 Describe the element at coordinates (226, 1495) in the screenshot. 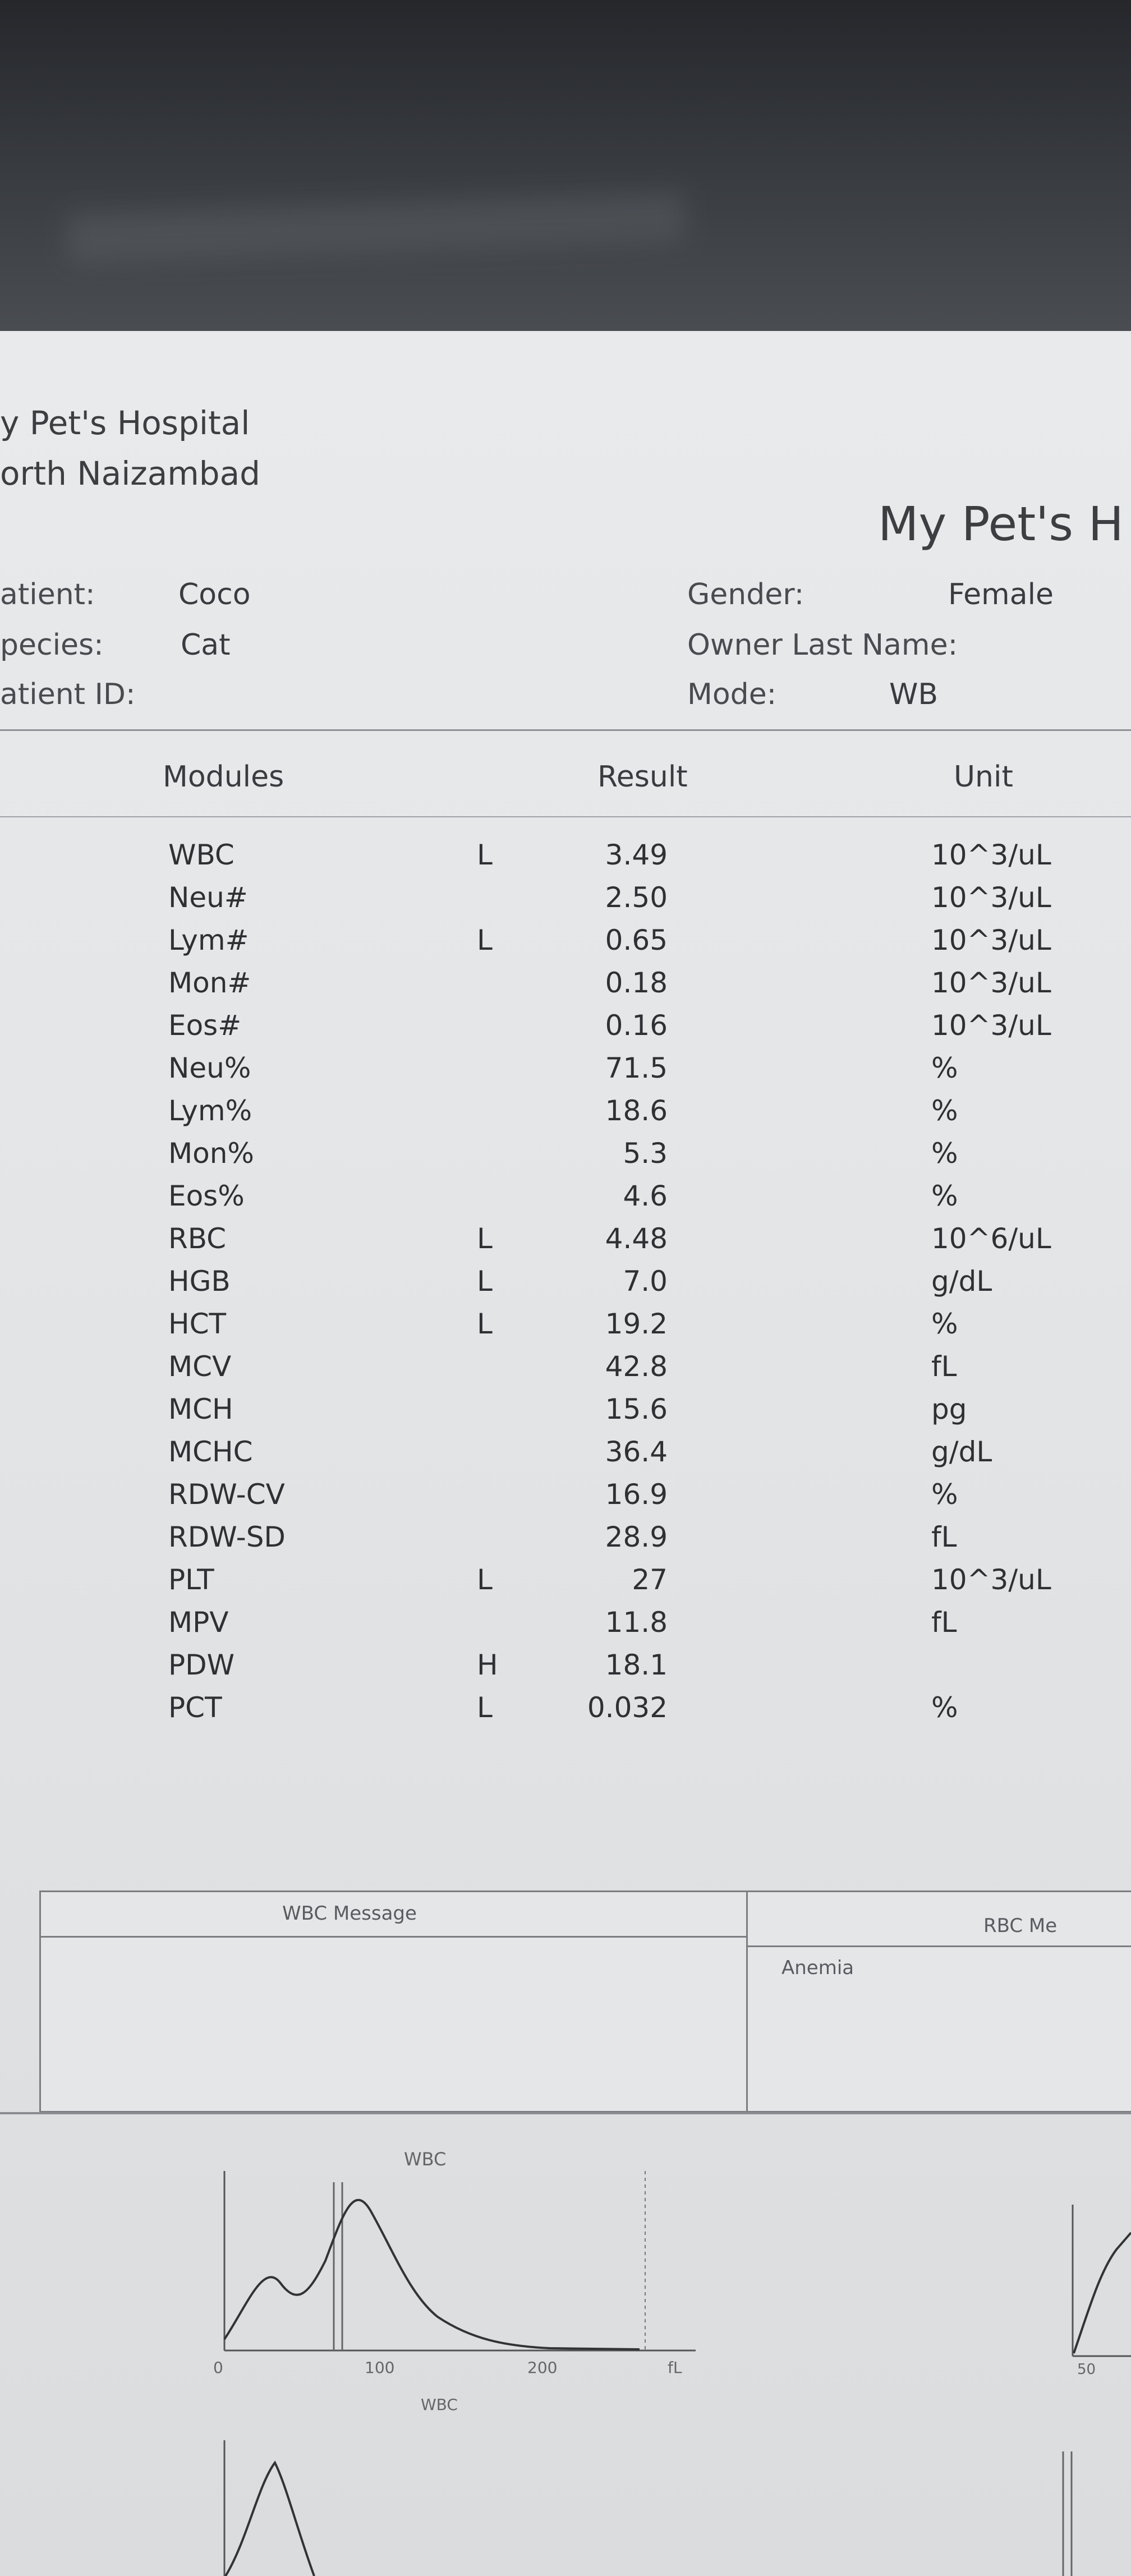

I see `module-cell: RDW-CV` at that location.